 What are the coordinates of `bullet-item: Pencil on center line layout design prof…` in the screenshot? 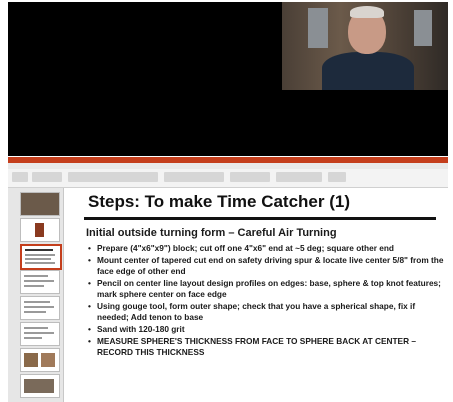 It's located at (268, 289).